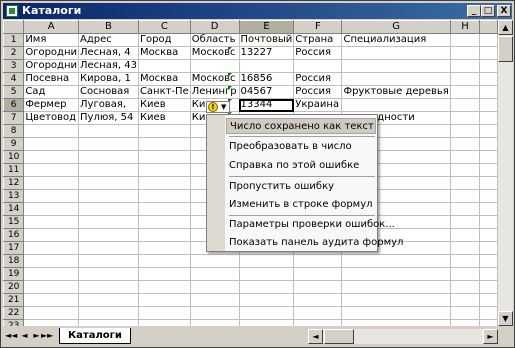 The width and height of the screenshot is (515, 348). What do you see at coordinates (465, 300) in the screenshot?
I see `cell-h21` at bounding box center [465, 300].